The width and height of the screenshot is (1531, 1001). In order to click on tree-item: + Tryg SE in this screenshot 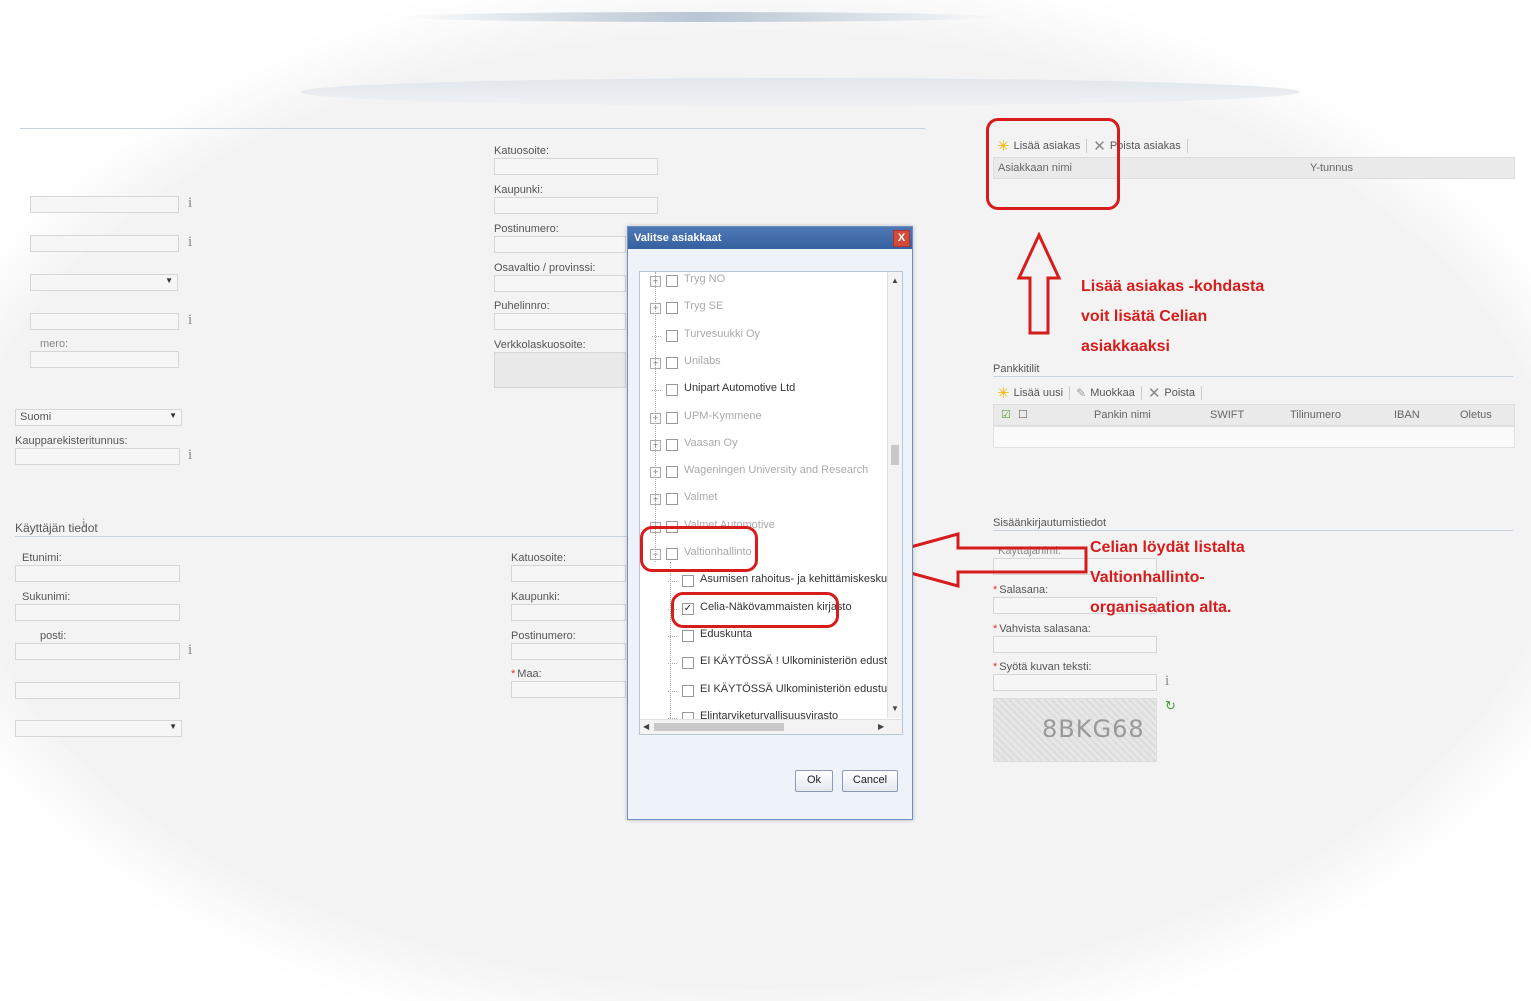, I will do `click(763, 309)`.